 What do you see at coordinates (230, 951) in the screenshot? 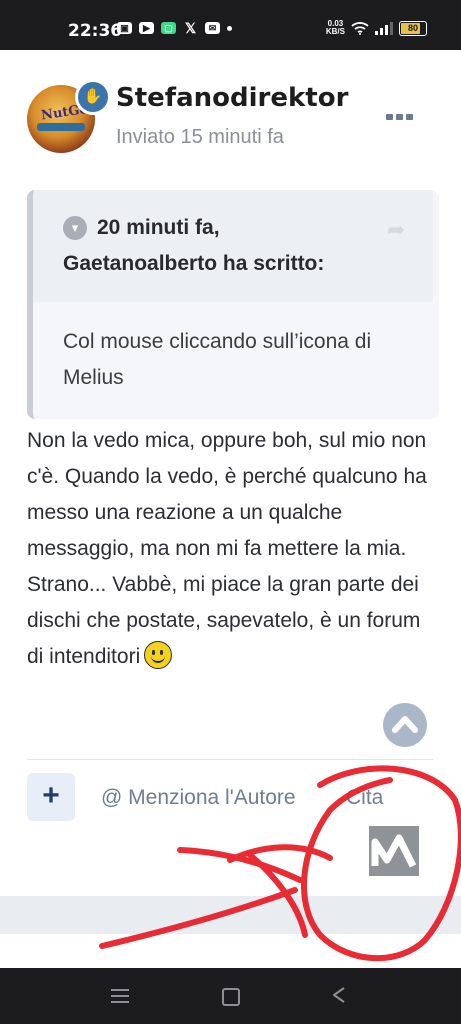
I see `next-post-card` at bounding box center [230, 951].